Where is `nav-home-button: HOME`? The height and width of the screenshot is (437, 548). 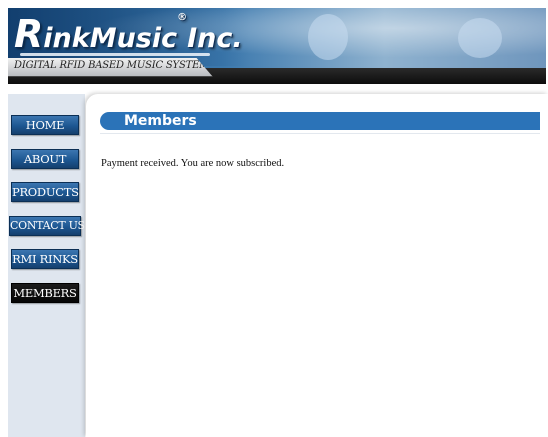 nav-home-button: HOME is located at coordinates (45, 125).